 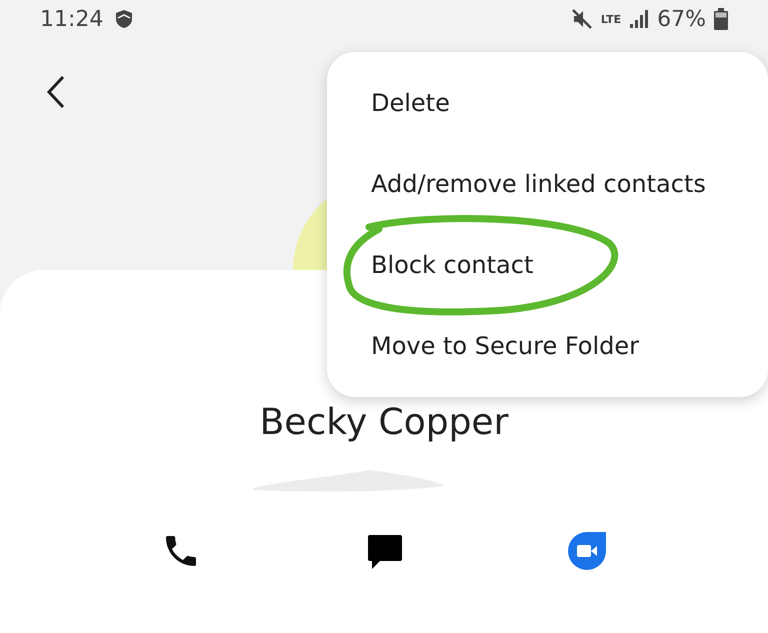 What do you see at coordinates (452, 265) in the screenshot?
I see `menu-item: Block contact` at bounding box center [452, 265].